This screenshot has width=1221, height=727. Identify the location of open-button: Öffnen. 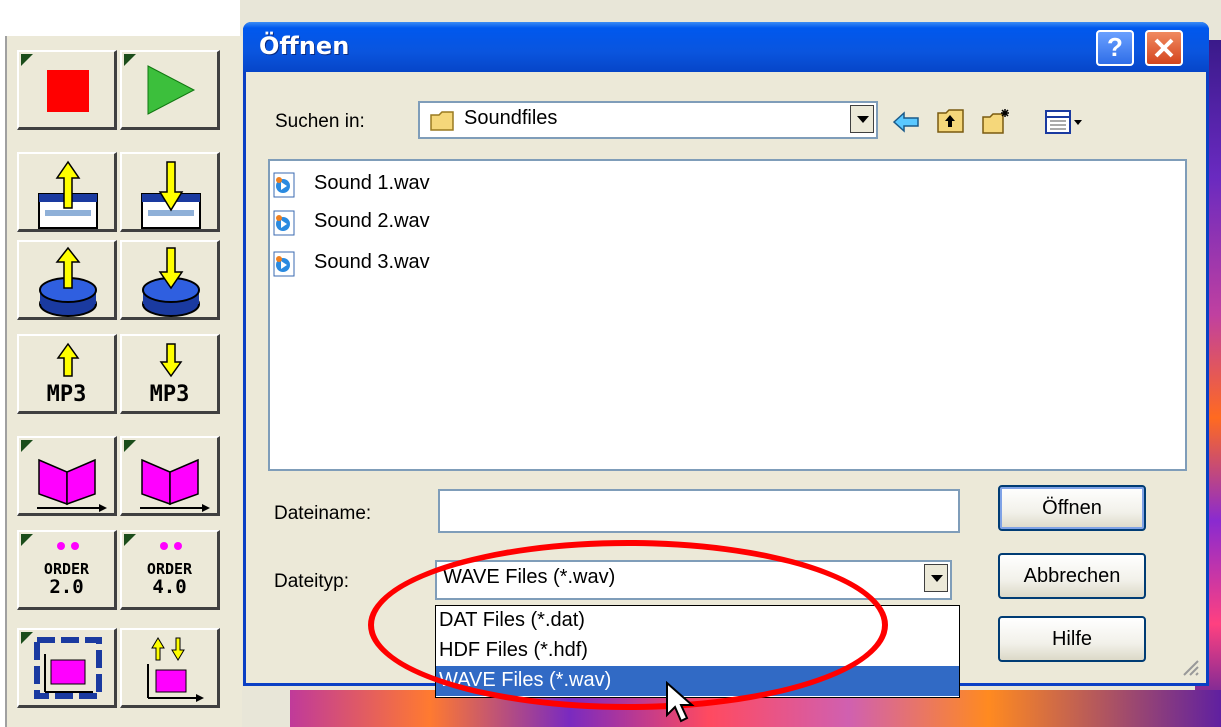
(1072, 508).